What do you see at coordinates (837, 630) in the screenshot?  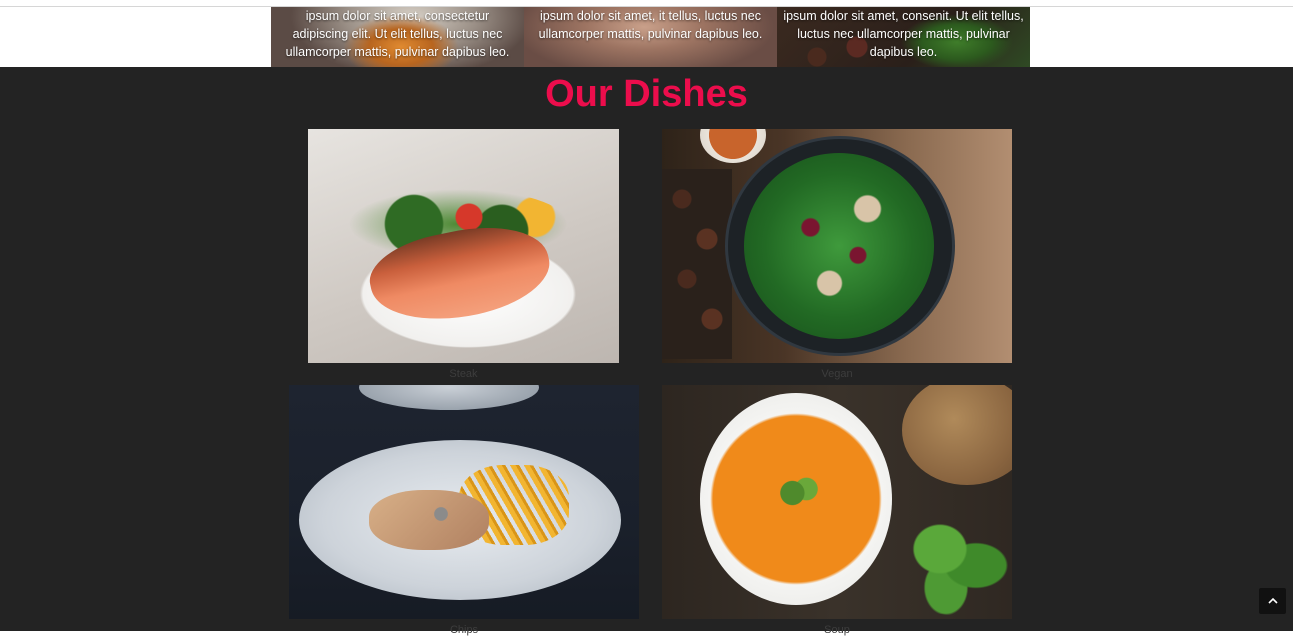 I see `dish-caption: Soup` at bounding box center [837, 630].